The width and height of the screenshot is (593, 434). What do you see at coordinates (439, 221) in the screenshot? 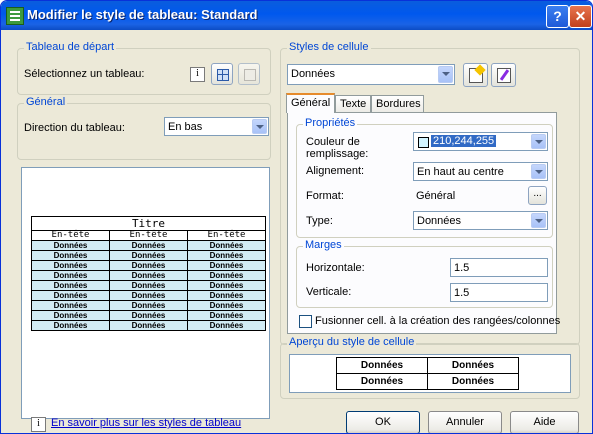
I see `type-value: Données` at bounding box center [439, 221].